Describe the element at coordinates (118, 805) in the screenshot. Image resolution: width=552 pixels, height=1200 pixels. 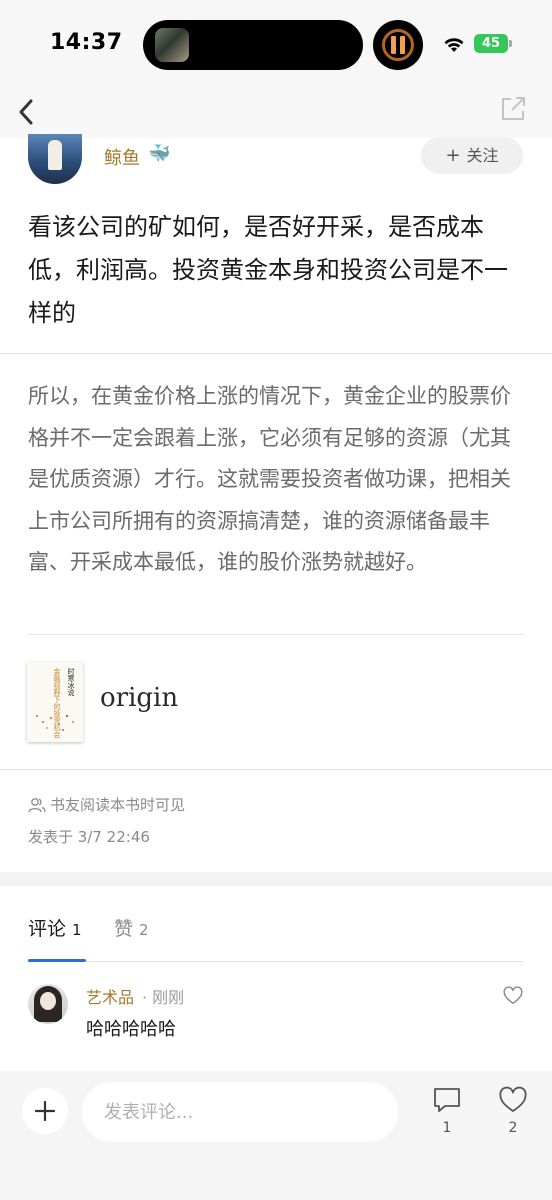
I see `visibility-text: 书友阅读本书时可见` at that location.